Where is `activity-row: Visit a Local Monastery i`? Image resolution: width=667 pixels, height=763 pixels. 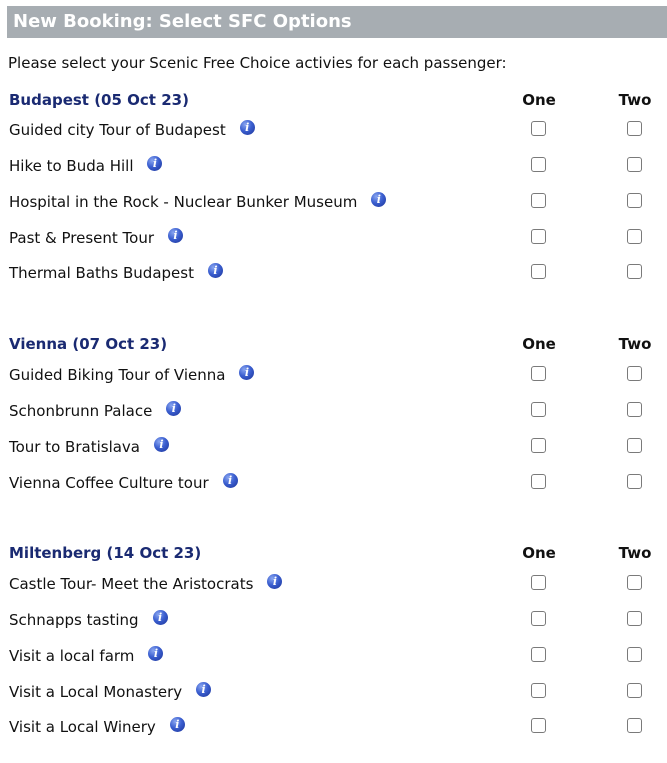
activity-row: Visit a Local Monastery i is located at coordinates (333, 692).